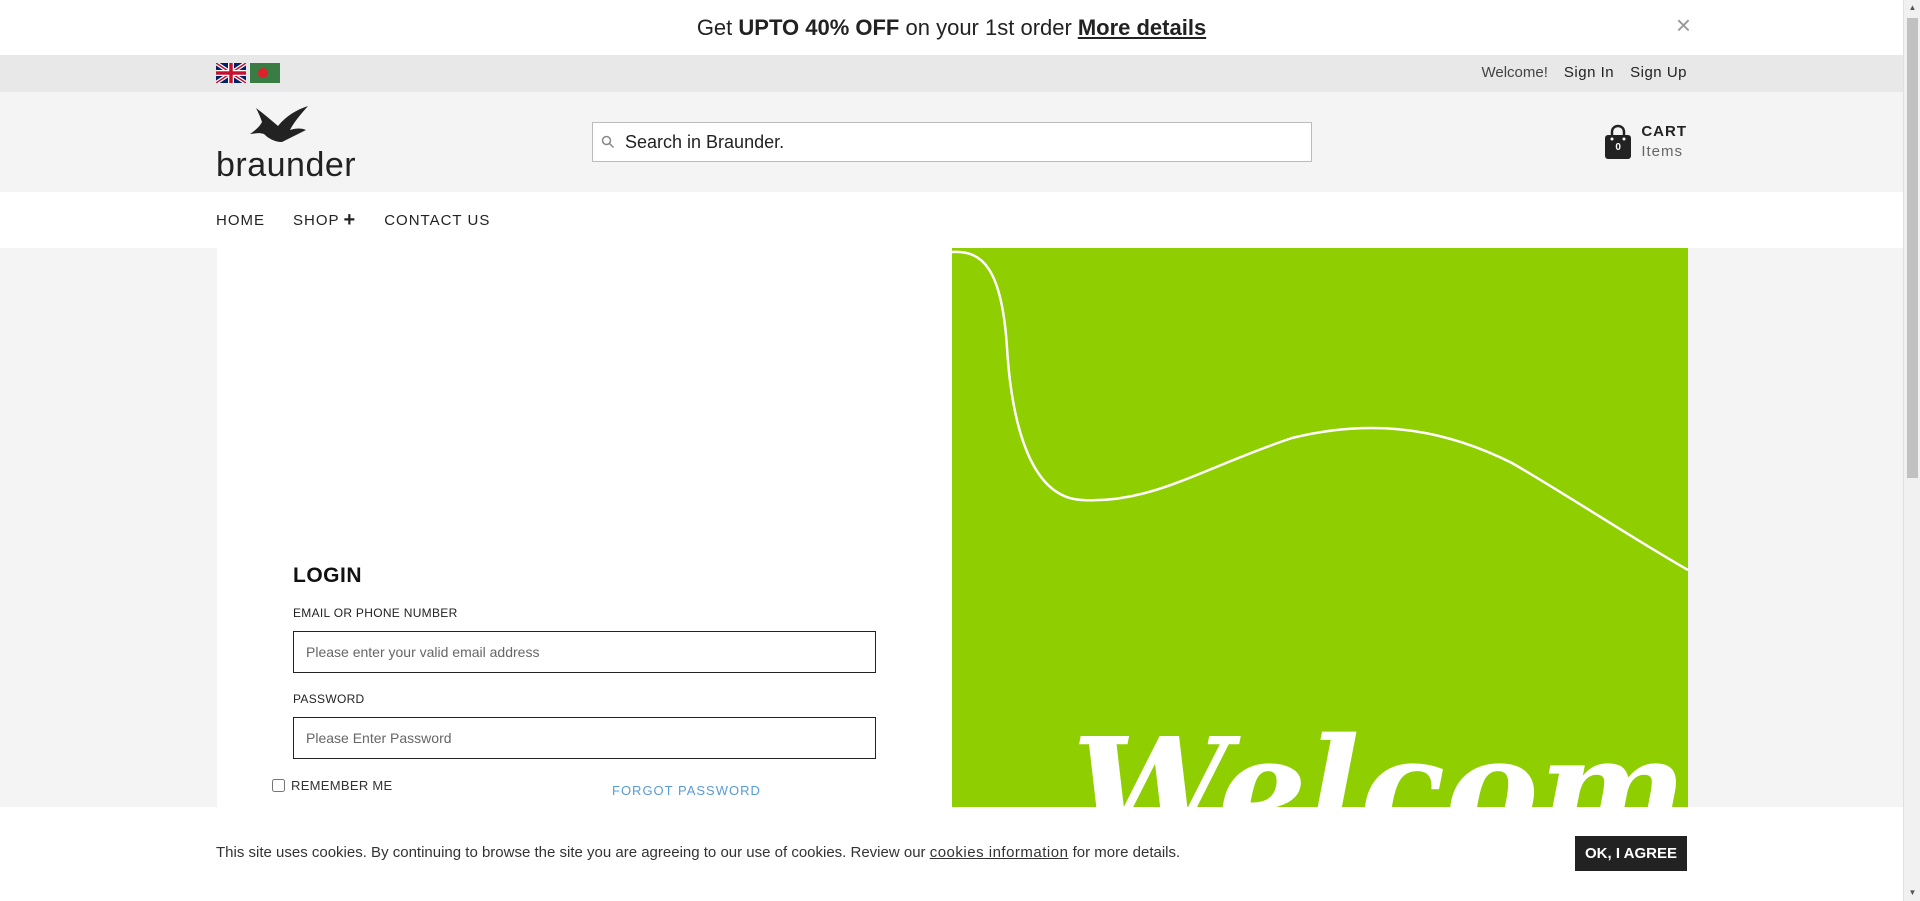  Describe the element at coordinates (988, 27) in the screenshot. I see `promo-suffix: on your 1st order` at that location.